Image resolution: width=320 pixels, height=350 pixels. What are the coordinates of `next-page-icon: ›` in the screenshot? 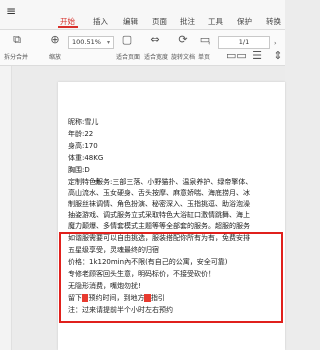 It's located at (275, 43).